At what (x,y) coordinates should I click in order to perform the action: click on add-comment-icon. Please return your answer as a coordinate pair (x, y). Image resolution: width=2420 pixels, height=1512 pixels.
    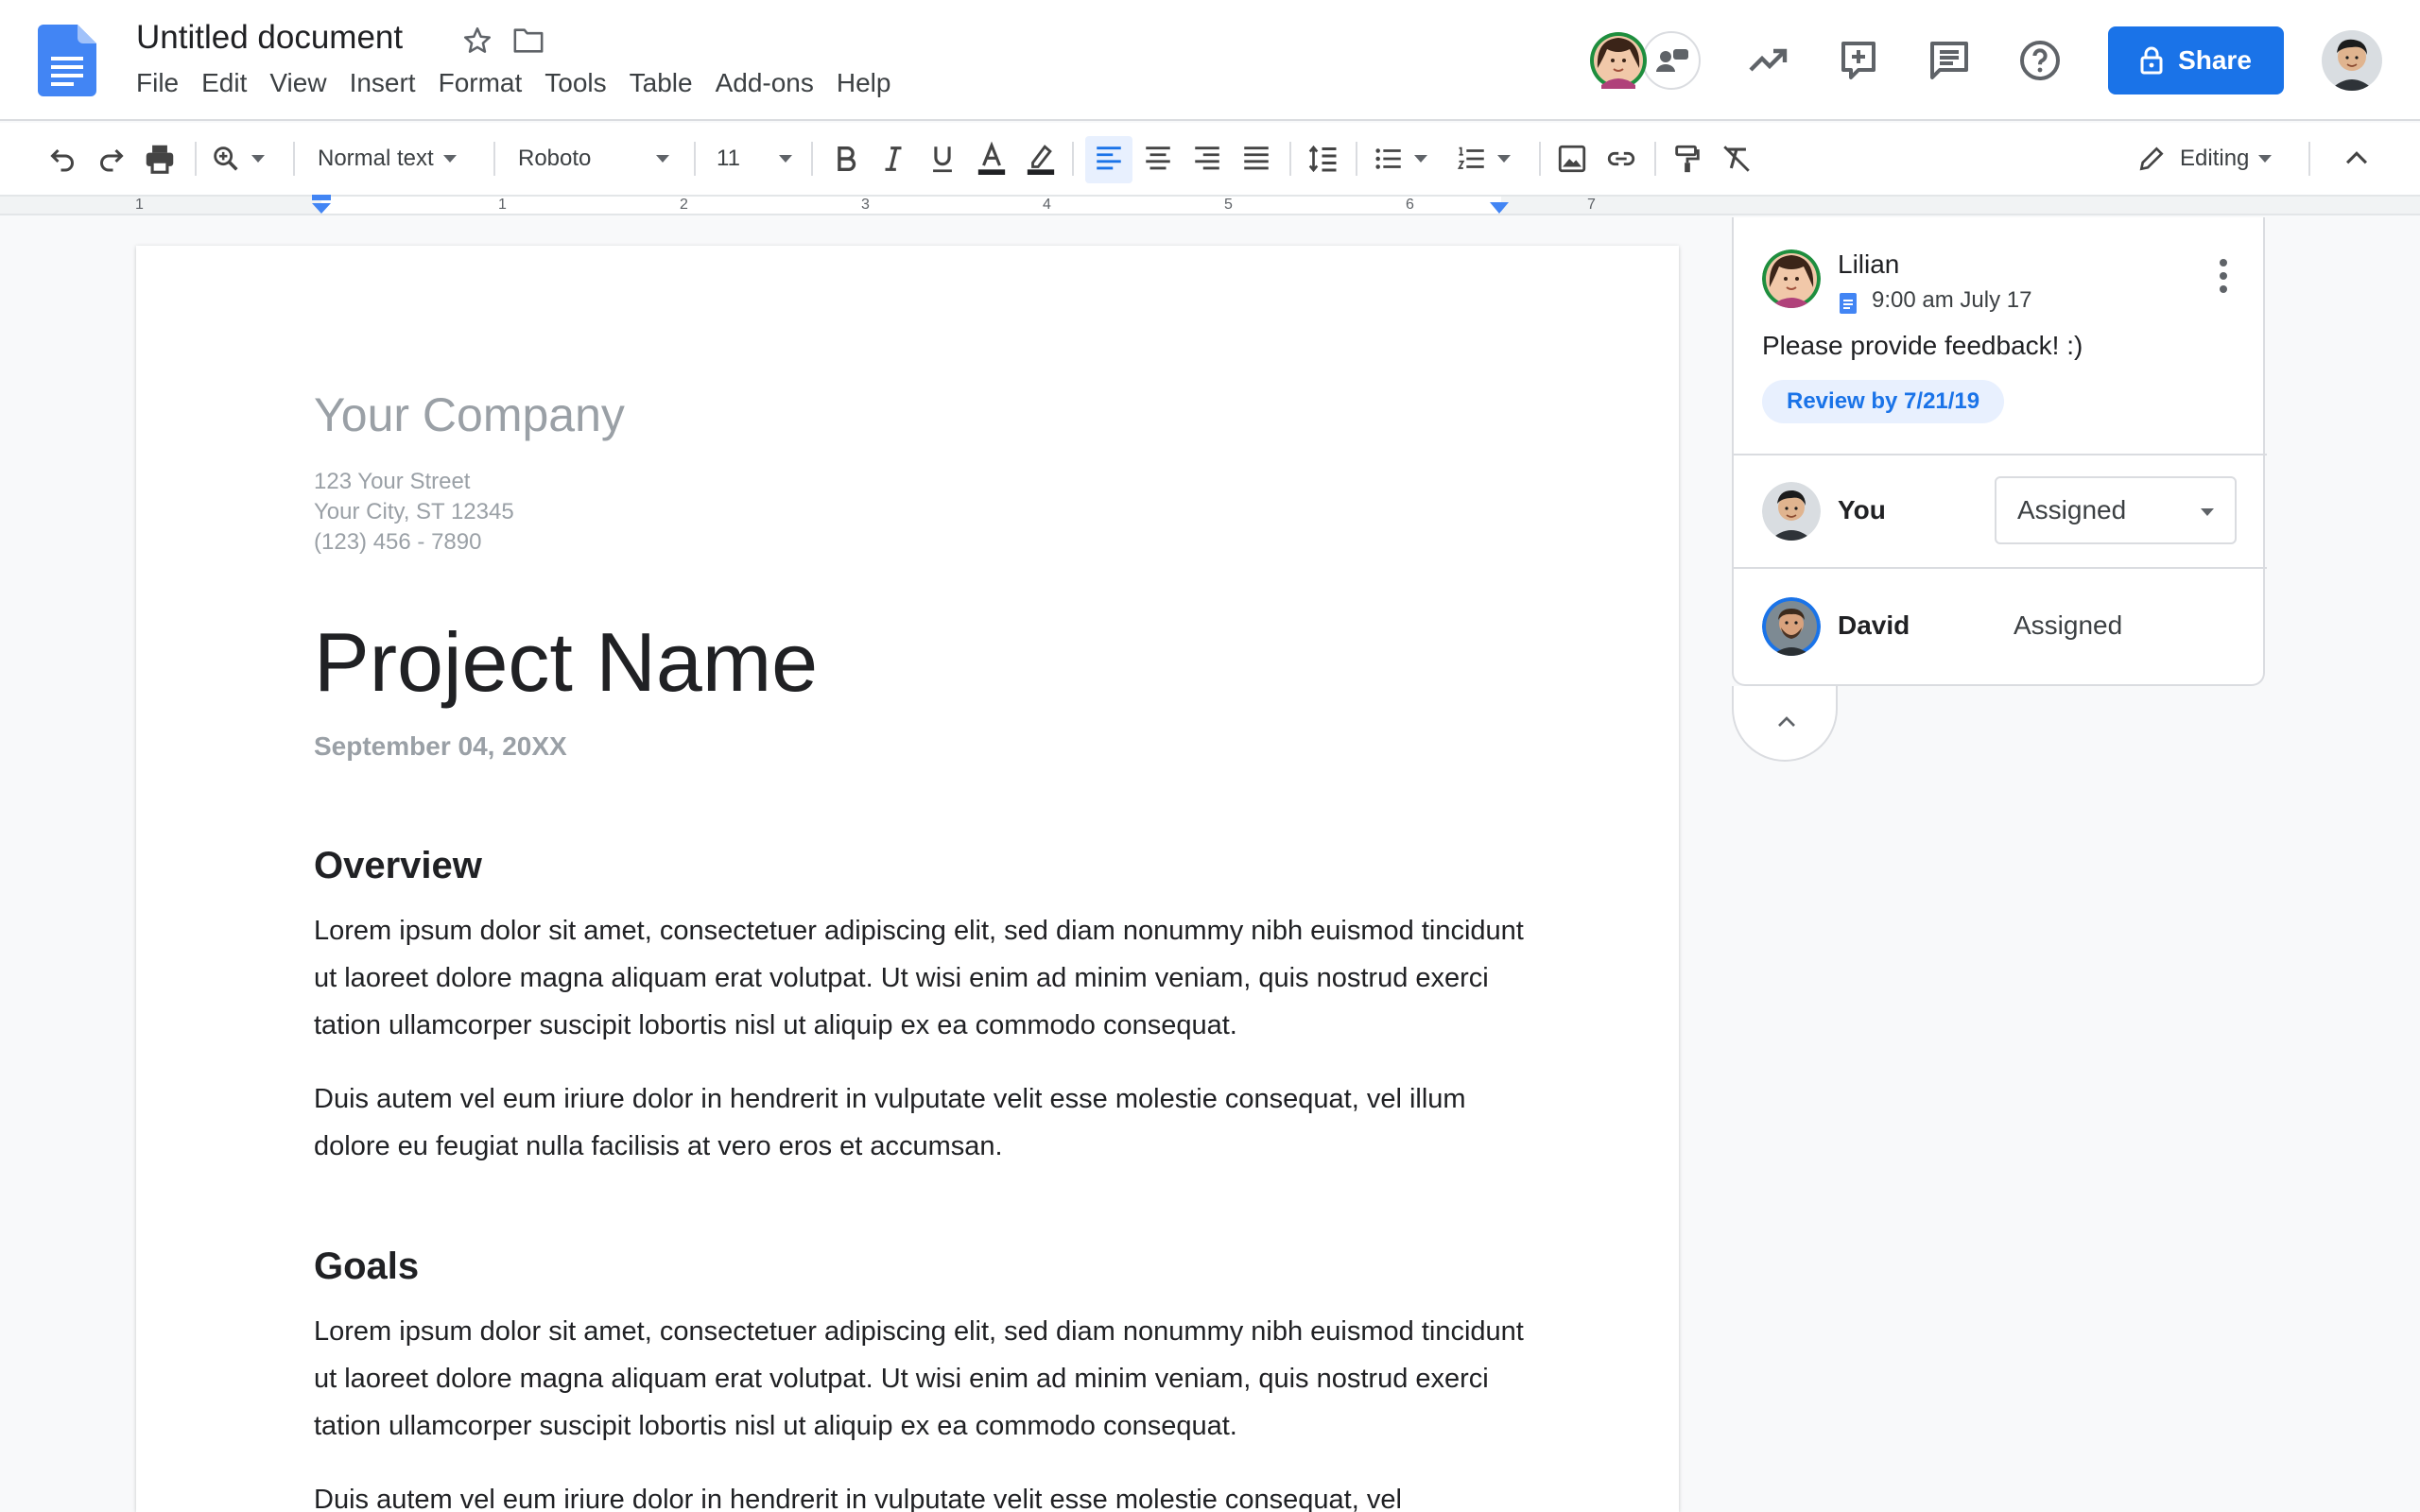
    Looking at the image, I should click on (1858, 60).